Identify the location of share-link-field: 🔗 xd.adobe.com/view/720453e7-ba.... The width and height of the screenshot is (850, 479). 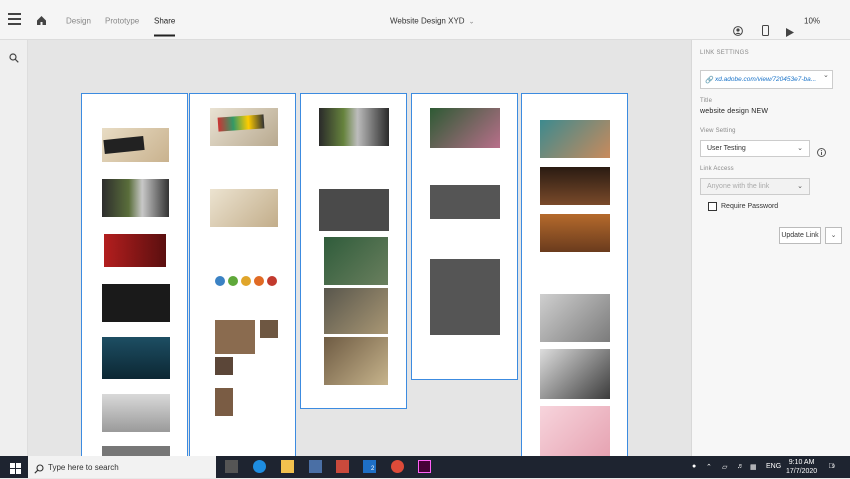
(766, 79).